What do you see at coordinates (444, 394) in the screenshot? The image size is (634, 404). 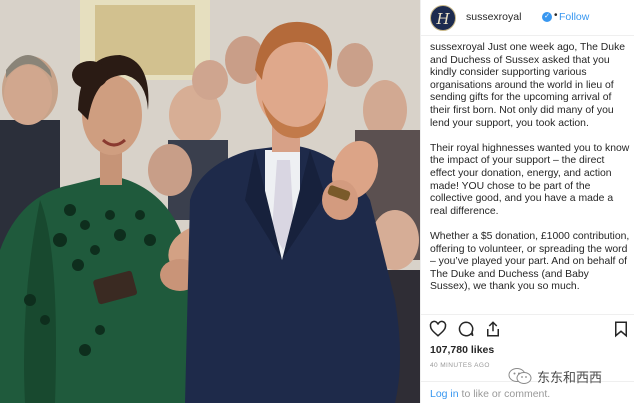 I see `login-link: Log in` at bounding box center [444, 394].